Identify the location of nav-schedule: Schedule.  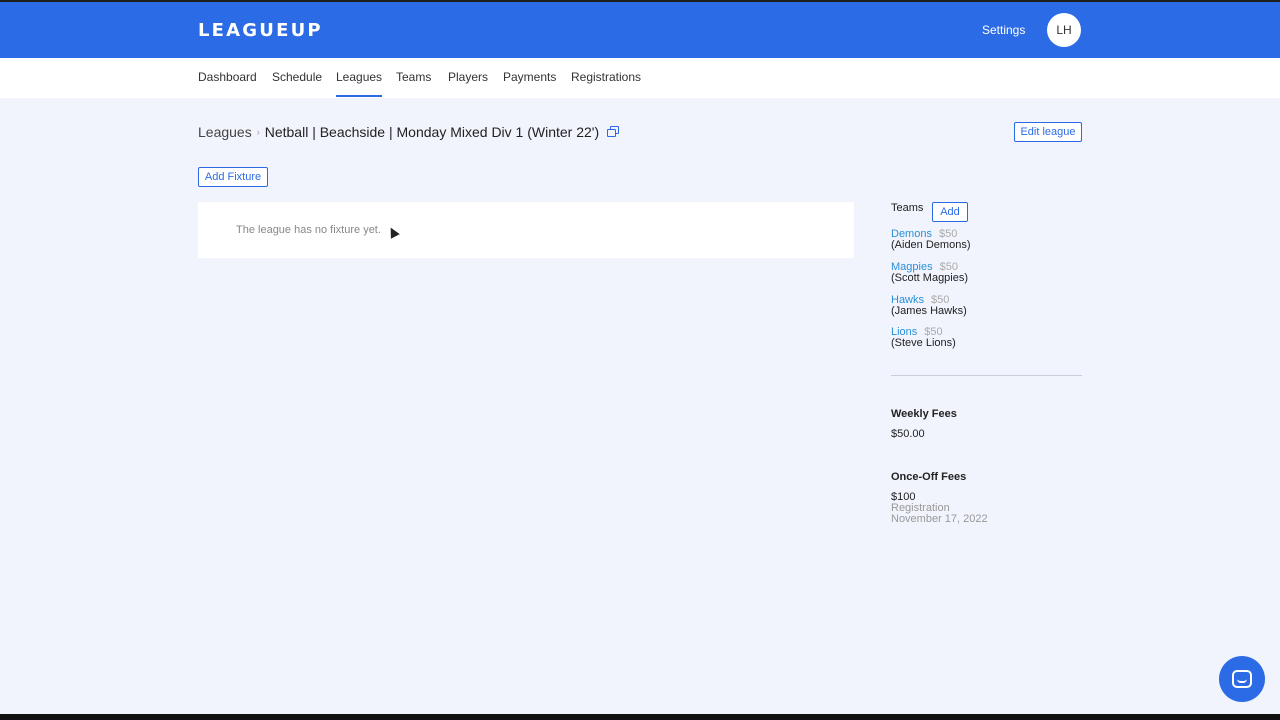
(297, 82).